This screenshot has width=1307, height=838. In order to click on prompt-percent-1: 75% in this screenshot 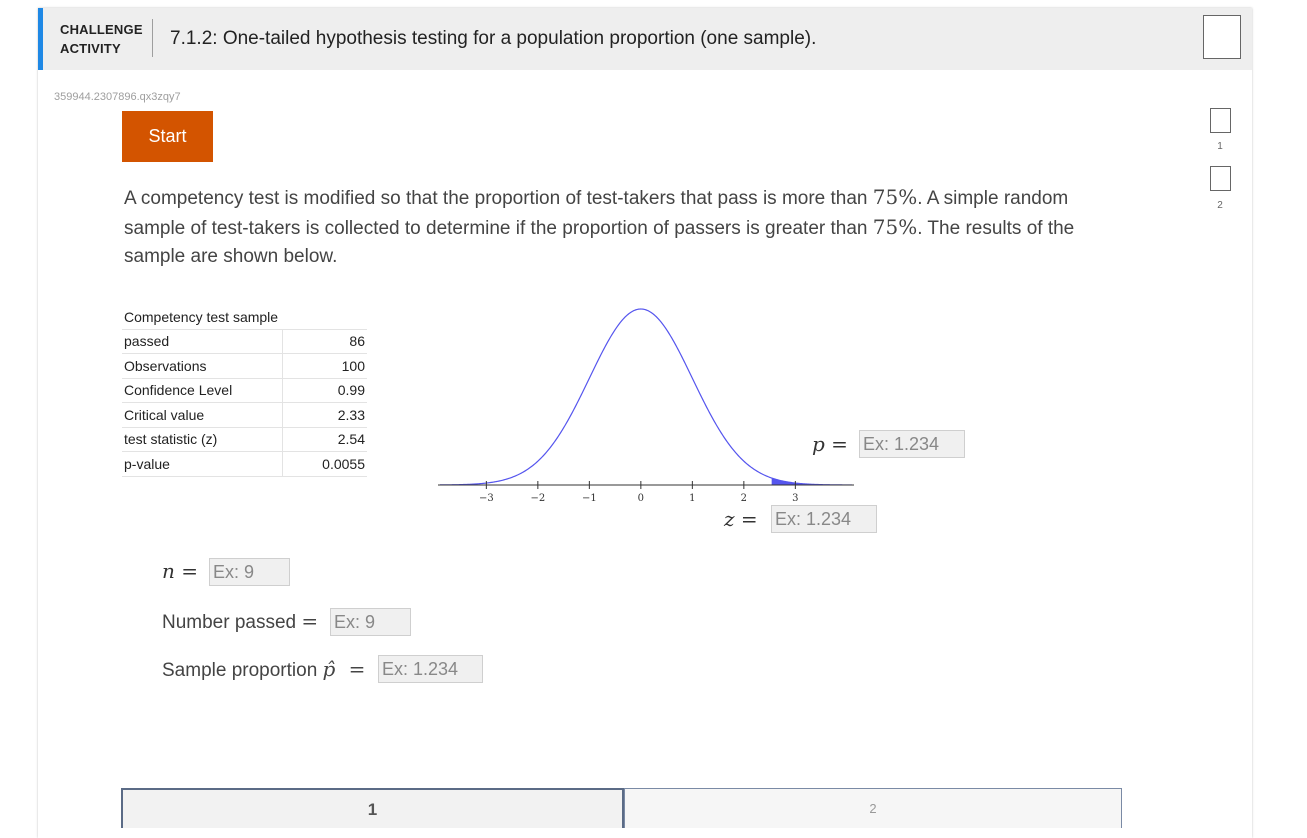, I will do `click(895, 197)`.